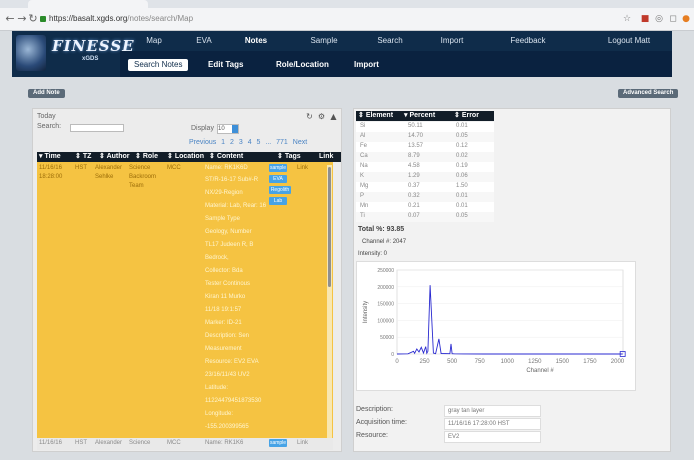  Describe the element at coordinates (81, 443) in the screenshot. I see `row2-tz: HST` at that location.